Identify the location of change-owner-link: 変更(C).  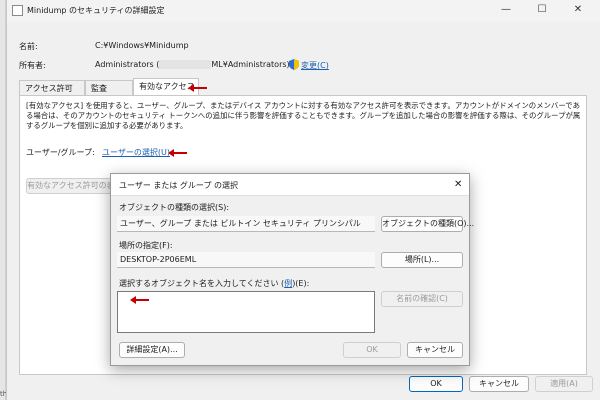
(315, 65).